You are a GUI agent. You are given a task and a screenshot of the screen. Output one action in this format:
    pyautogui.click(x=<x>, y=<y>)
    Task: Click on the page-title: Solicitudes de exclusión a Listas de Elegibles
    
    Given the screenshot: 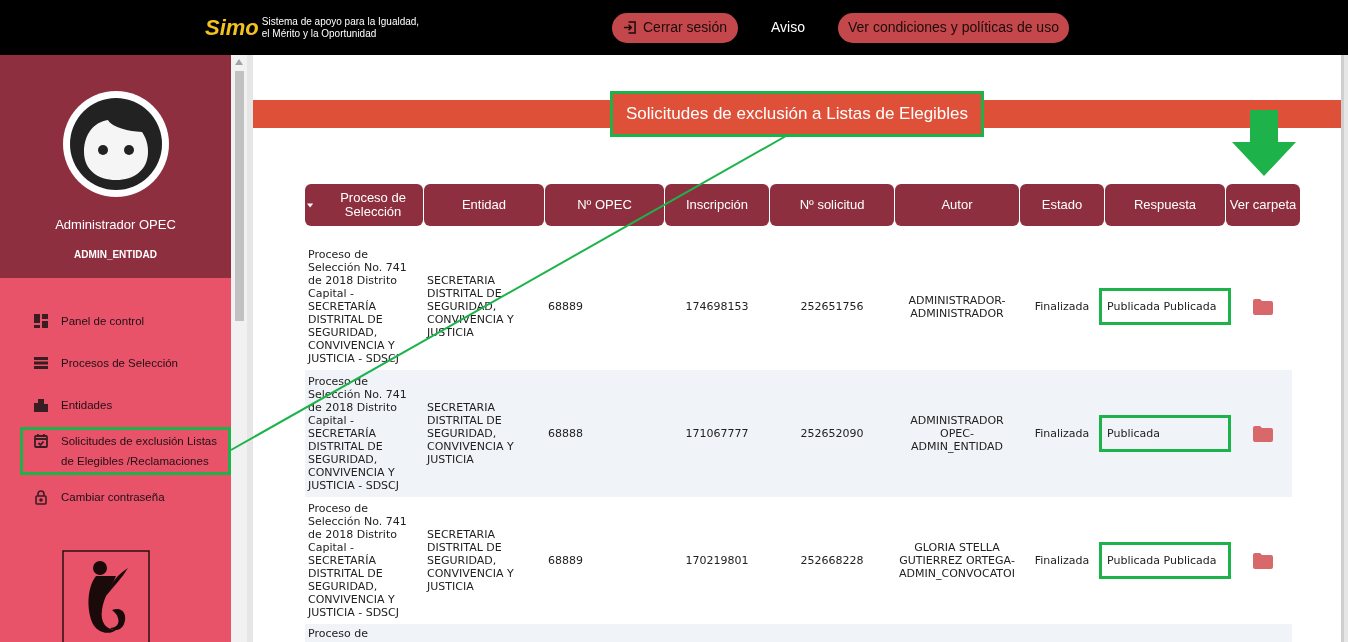 What is the action you would take?
    pyautogui.click(x=797, y=114)
    